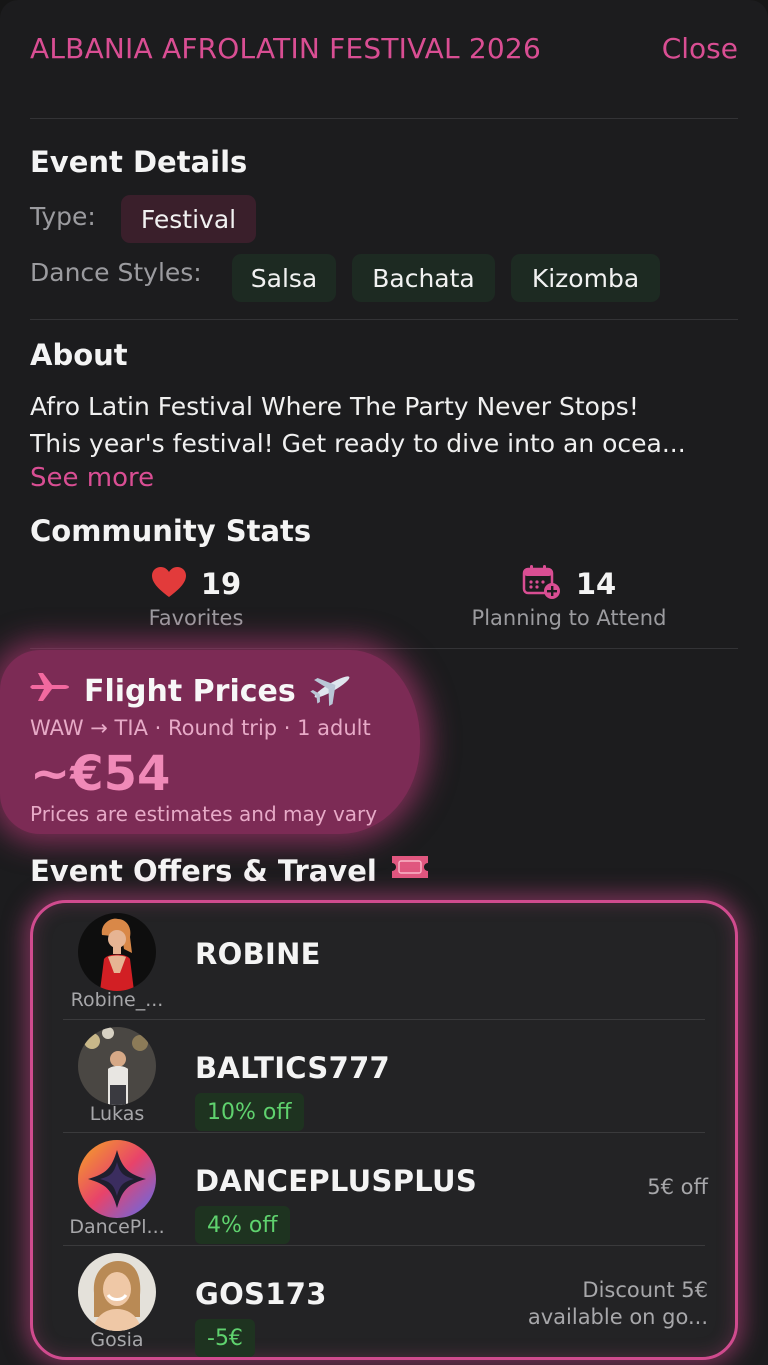 The width and height of the screenshot is (768, 1365). I want to click on style-tag-kizomba: Kizomba, so click(585, 278).